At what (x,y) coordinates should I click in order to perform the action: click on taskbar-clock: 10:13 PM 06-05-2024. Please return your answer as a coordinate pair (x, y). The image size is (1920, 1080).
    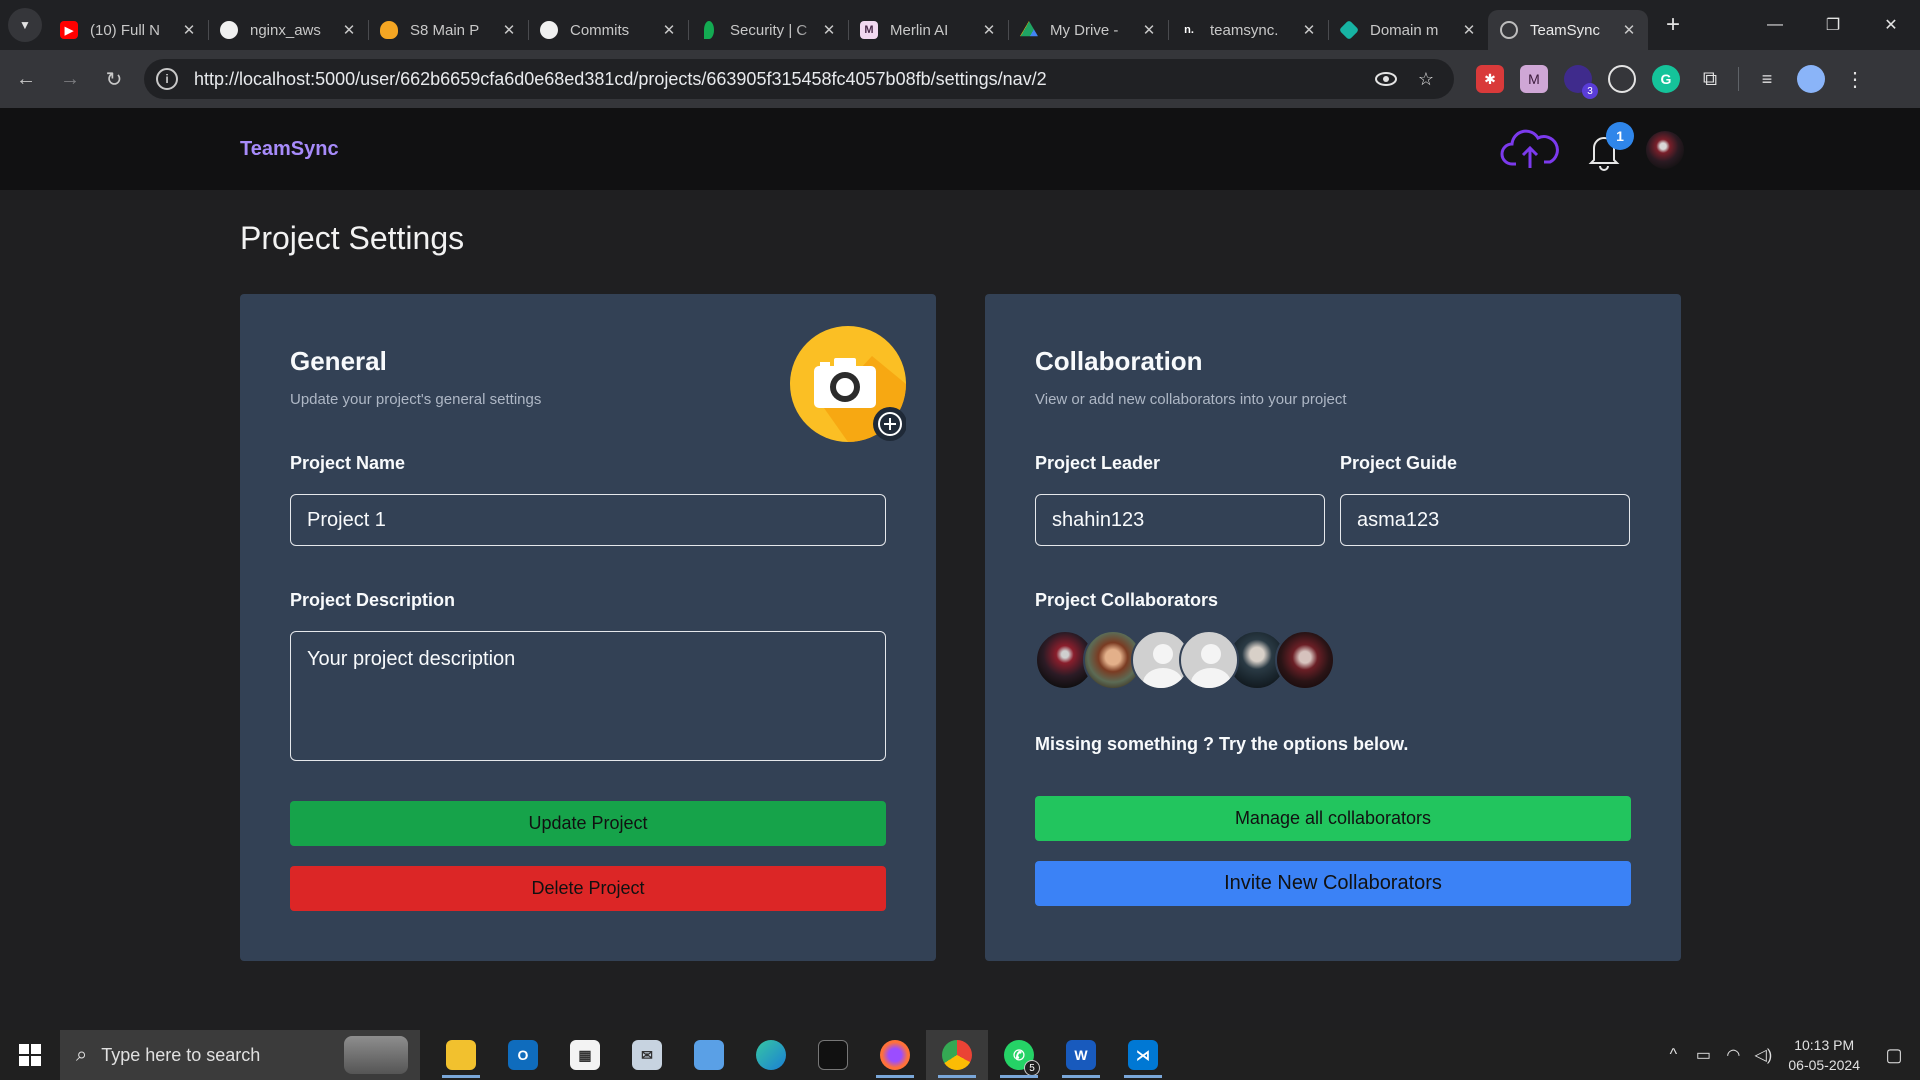
    Looking at the image, I should click on (1824, 1055).